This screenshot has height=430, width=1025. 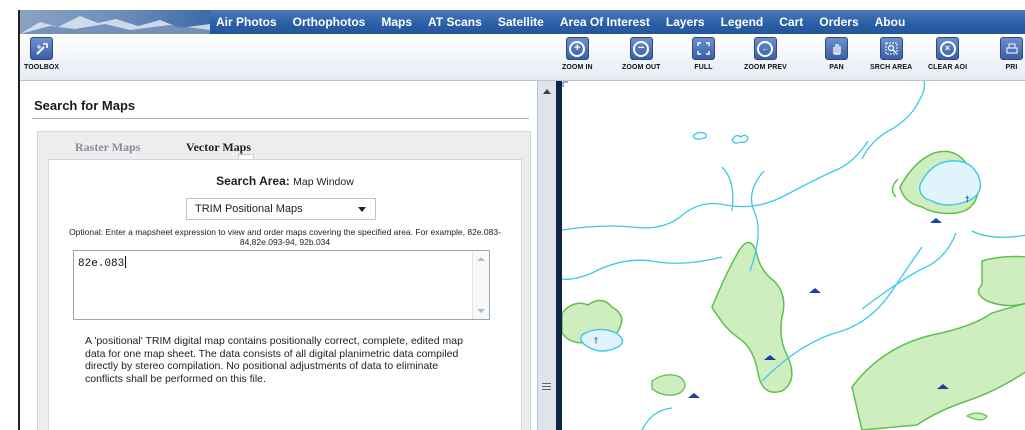 What do you see at coordinates (577, 48) in the screenshot?
I see `zoom-in-icon: +` at bounding box center [577, 48].